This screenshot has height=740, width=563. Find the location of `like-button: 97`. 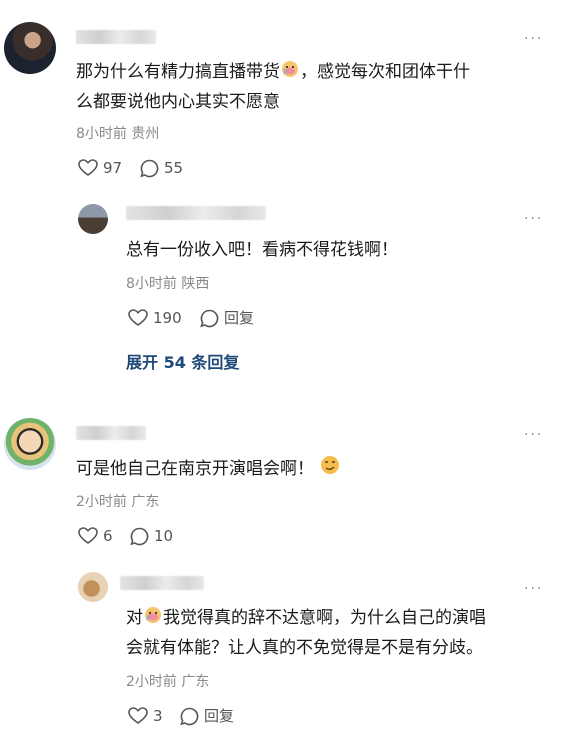

like-button: 97 is located at coordinates (100, 168).